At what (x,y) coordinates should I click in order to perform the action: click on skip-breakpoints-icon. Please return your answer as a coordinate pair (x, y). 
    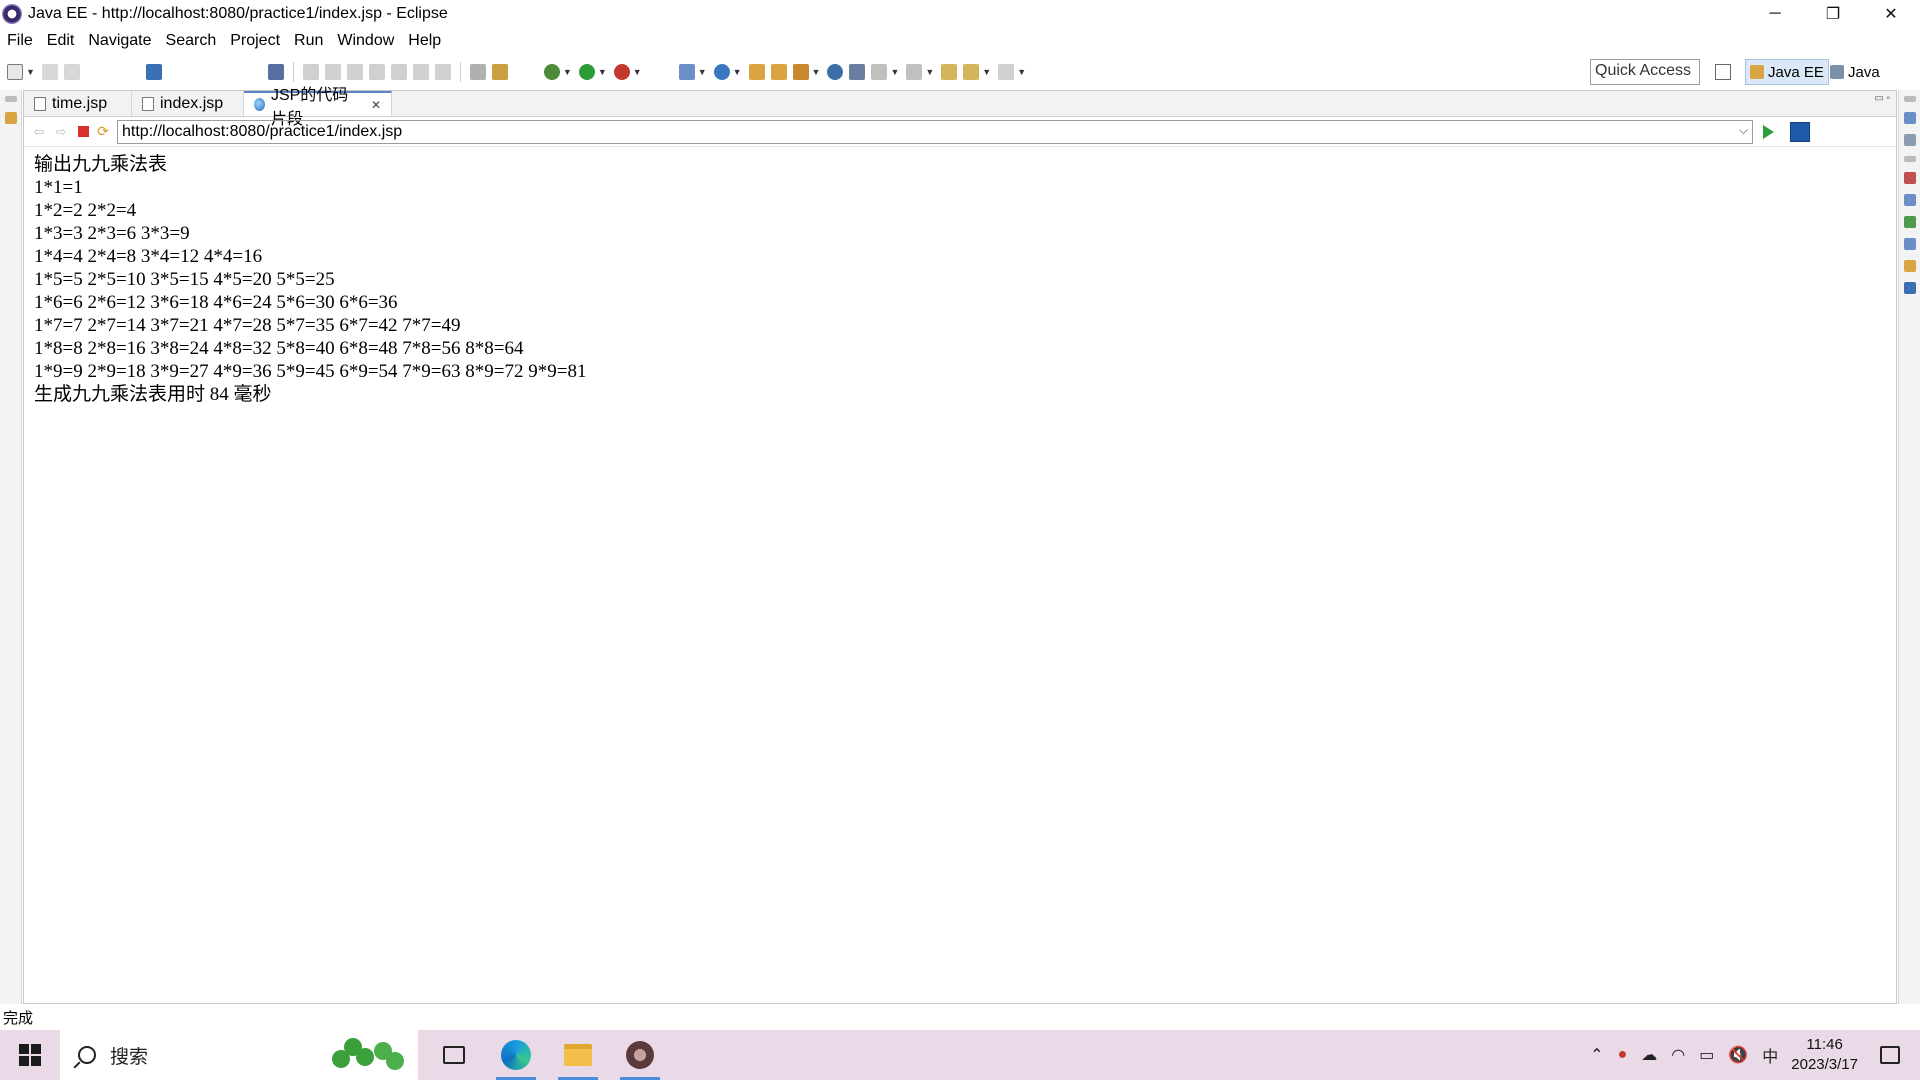
    Looking at the image, I should click on (275, 72).